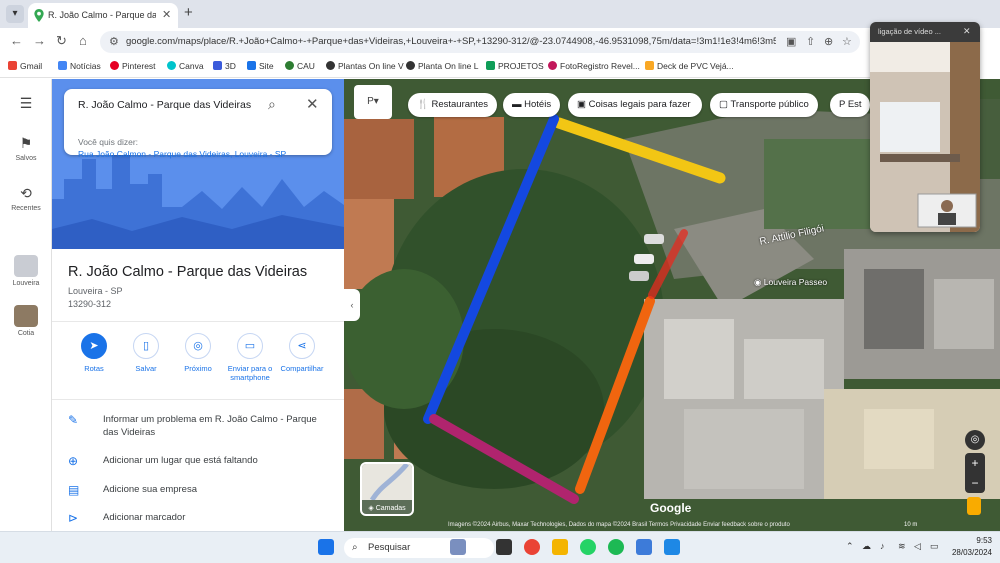 This screenshot has width=1000, height=563. What do you see at coordinates (810, 41) in the screenshot?
I see `share-icon: ⇧` at bounding box center [810, 41].